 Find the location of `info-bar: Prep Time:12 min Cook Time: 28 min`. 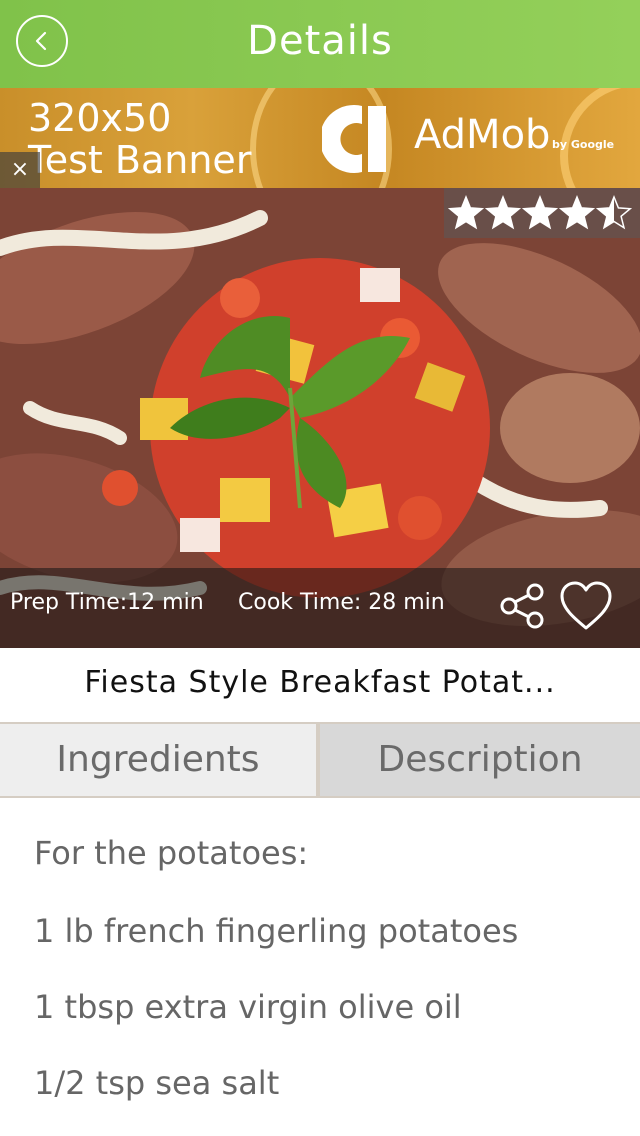

info-bar: Prep Time:12 min Cook Time: 28 min is located at coordinates (320, 608).